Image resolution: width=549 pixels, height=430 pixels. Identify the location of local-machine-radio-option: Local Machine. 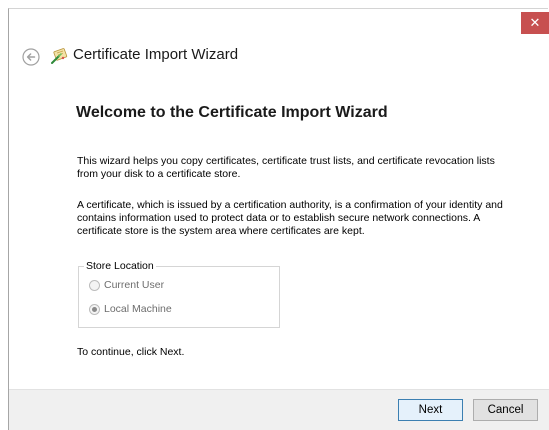
(130, 309).